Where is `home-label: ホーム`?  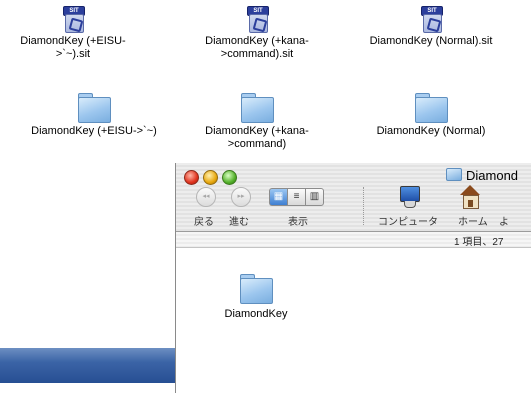 home-label: ホーム is located at coordinates (473, 220).